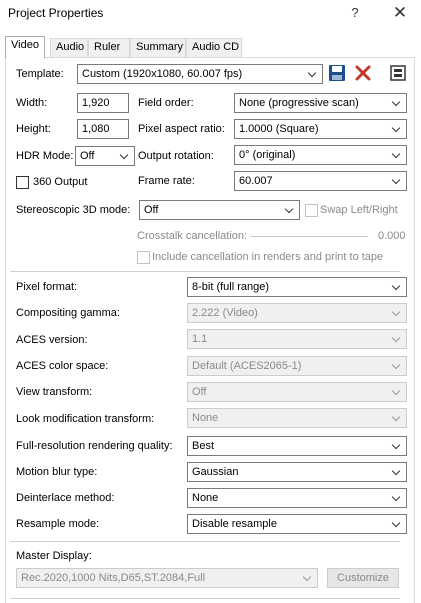  Describe the element at coordinates (109, 47) in the screenshot. I see `tab-ruler: Ruler` at that location.